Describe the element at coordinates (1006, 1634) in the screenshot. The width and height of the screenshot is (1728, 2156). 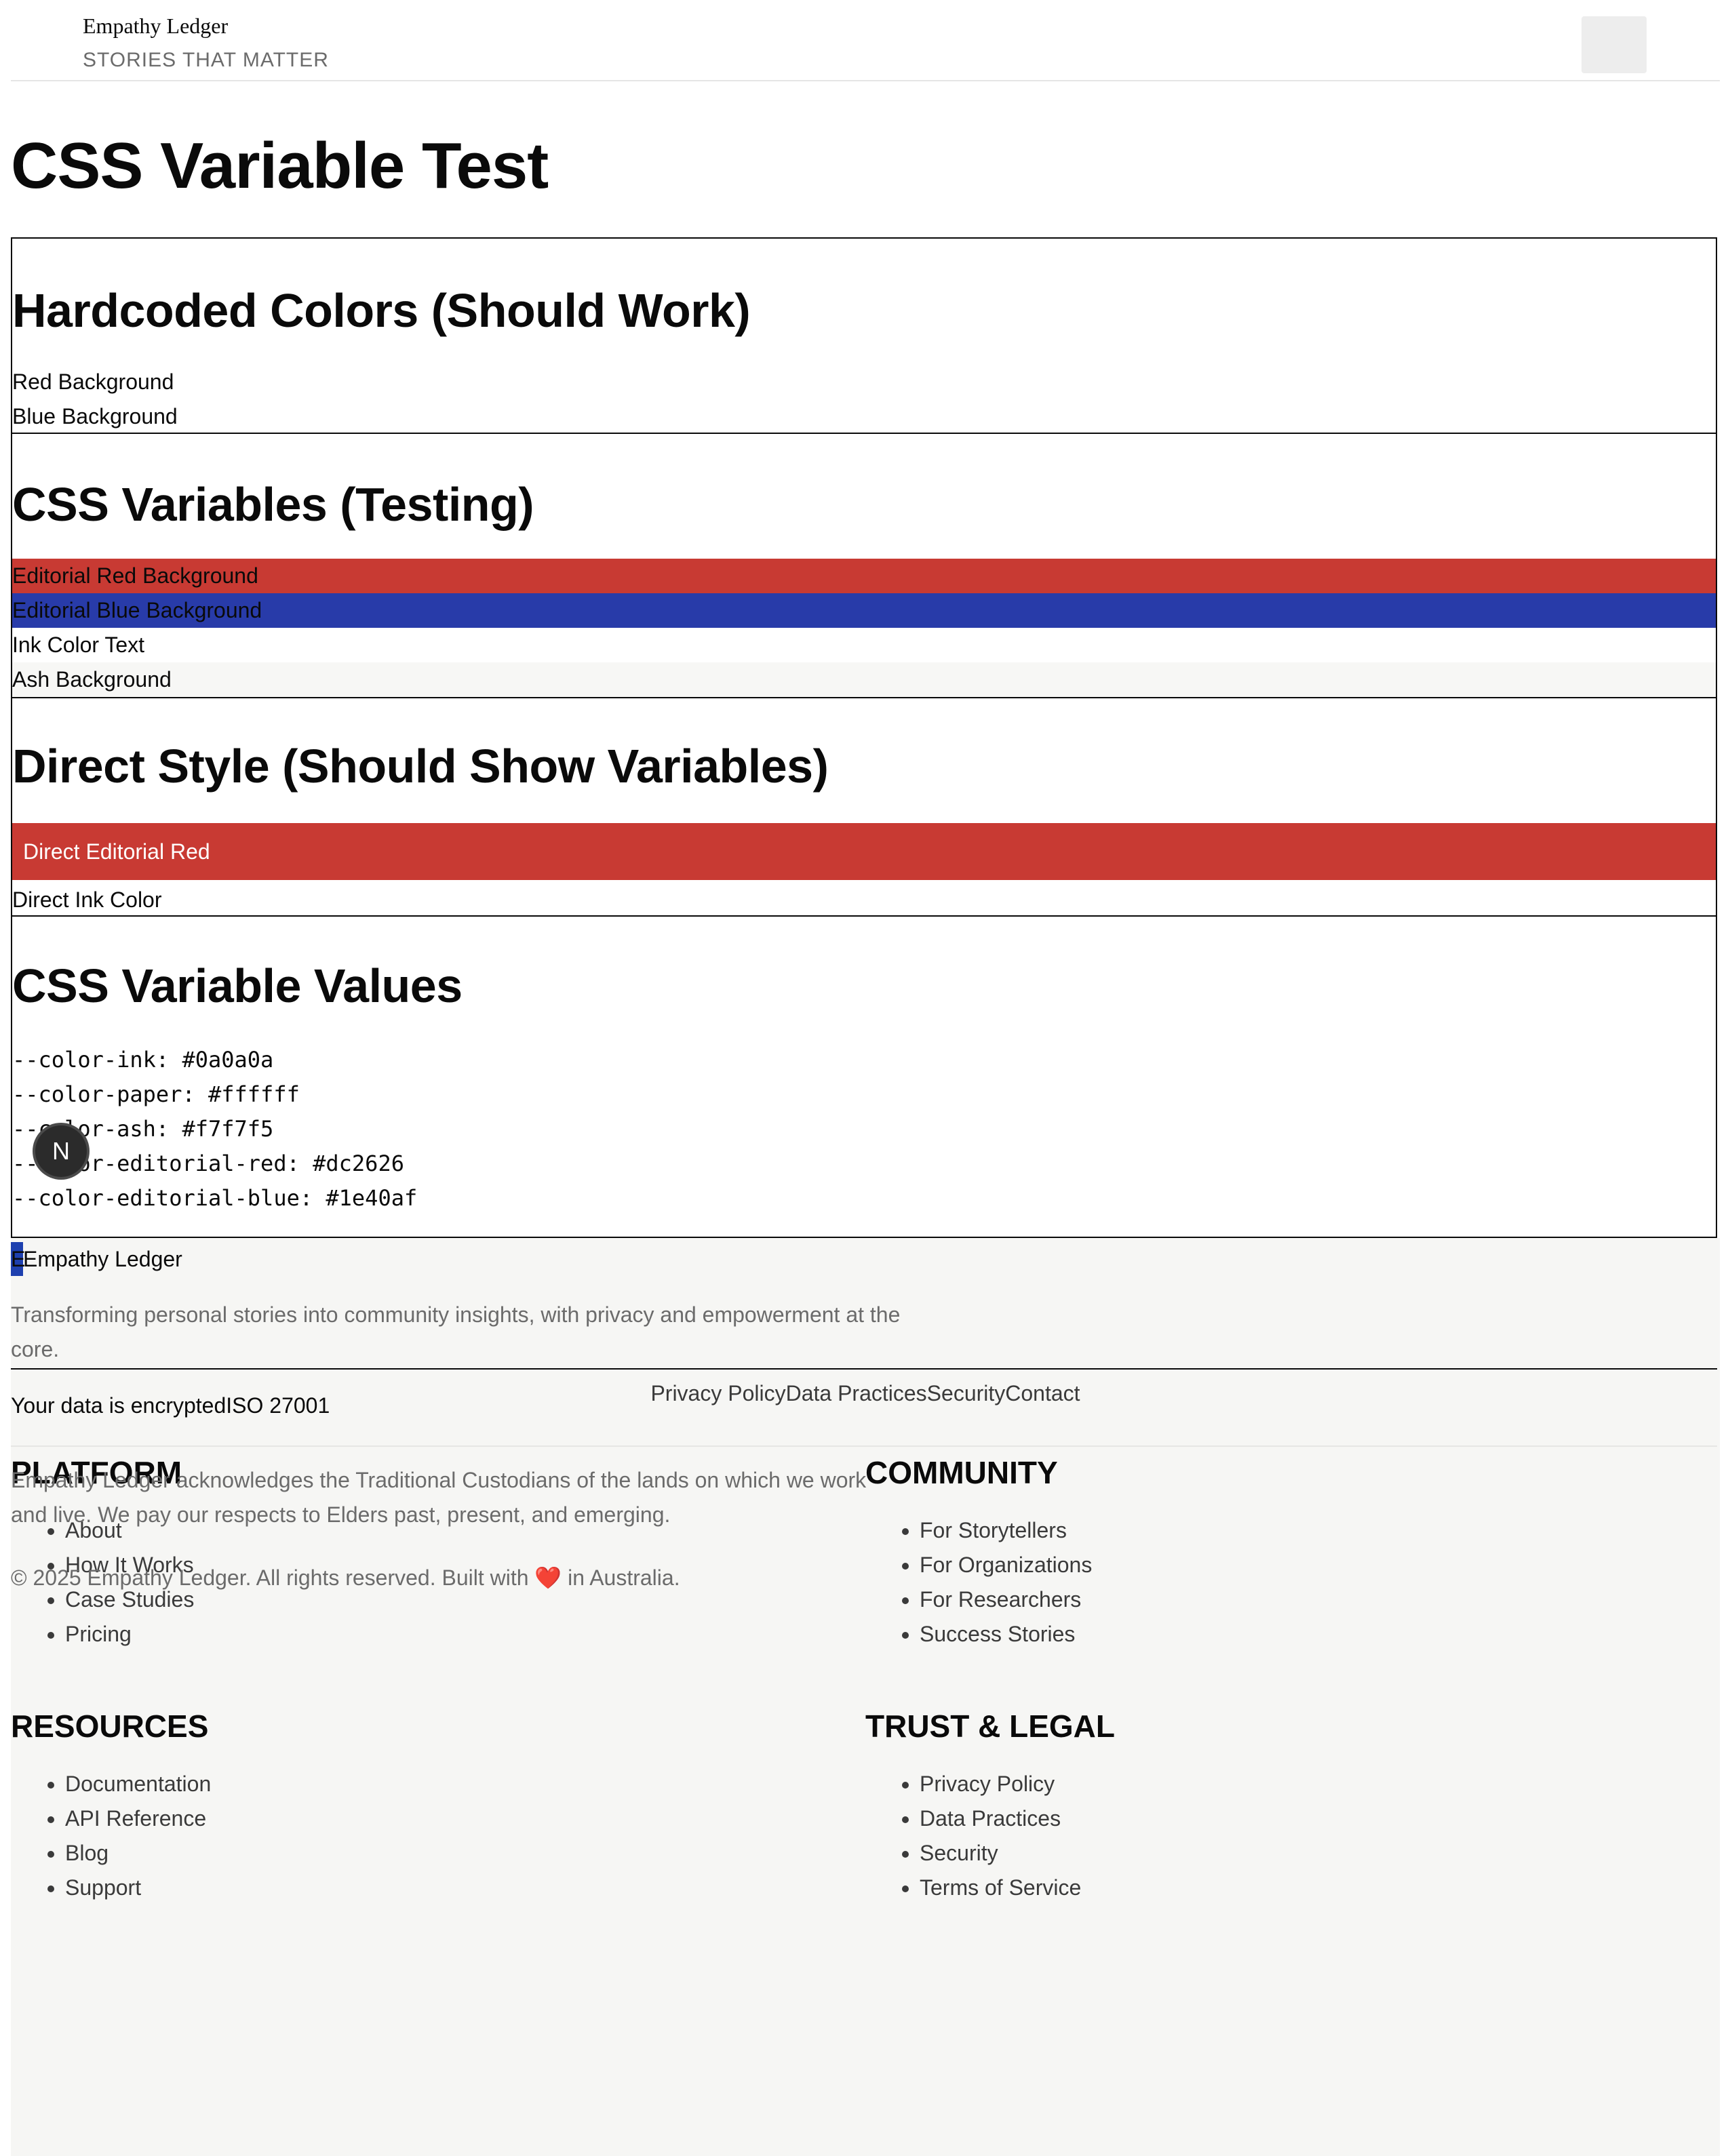
I see `footer-link-success-stories: Success Stories` at that location.